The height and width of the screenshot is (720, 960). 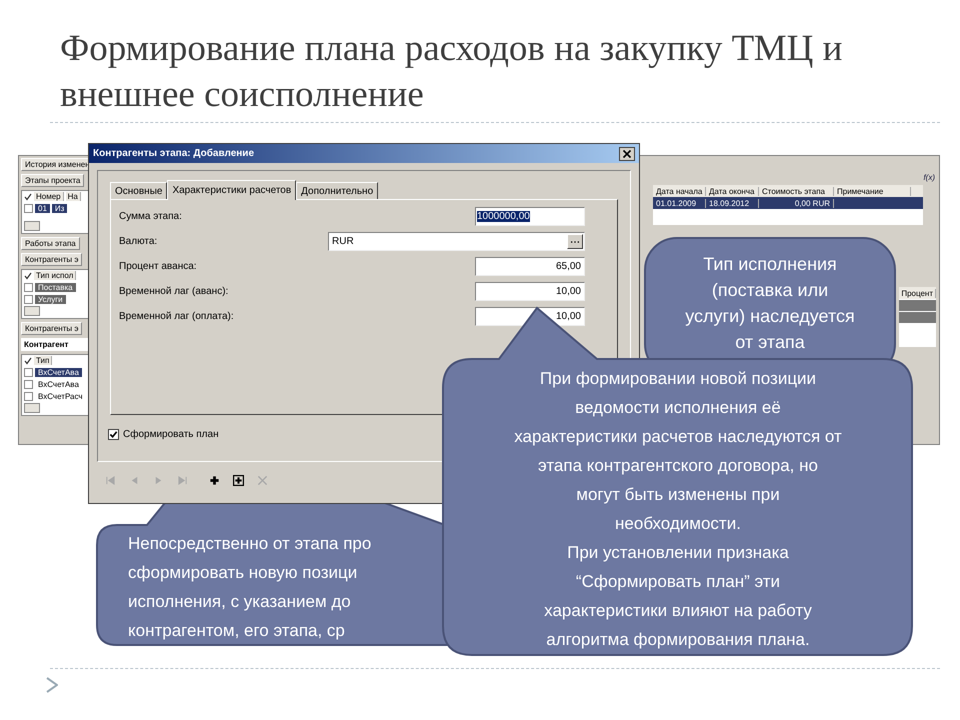 What do you see at coordinates (530, 216) in the screenshot?
I see `input-field: 1000000,00` at bounding box center [530, 216].